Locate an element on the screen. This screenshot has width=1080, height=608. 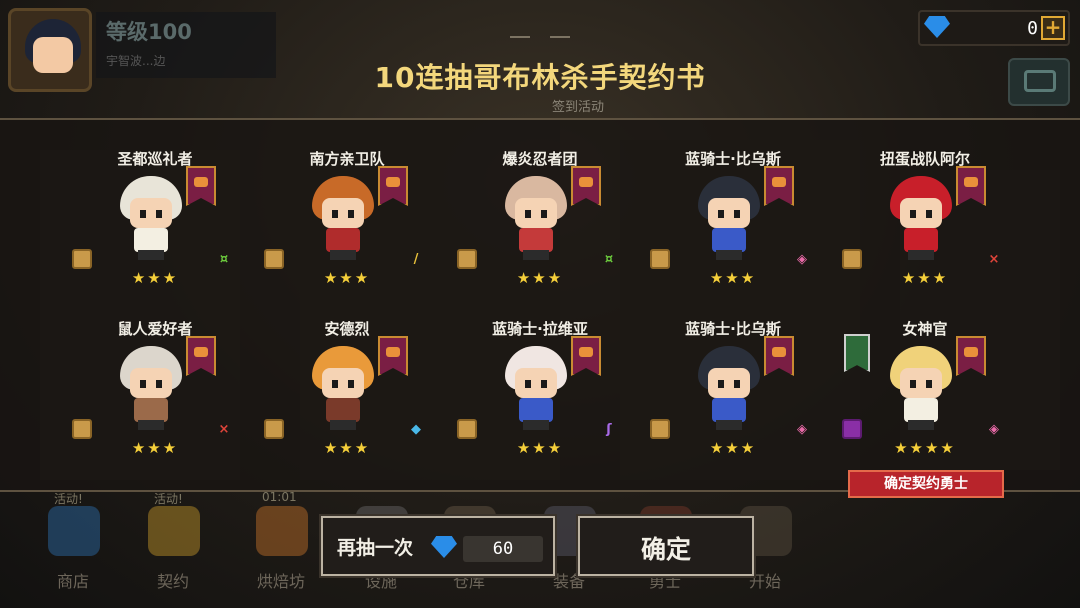
confirm-label: 确定 is located at coordinates (665, 549).